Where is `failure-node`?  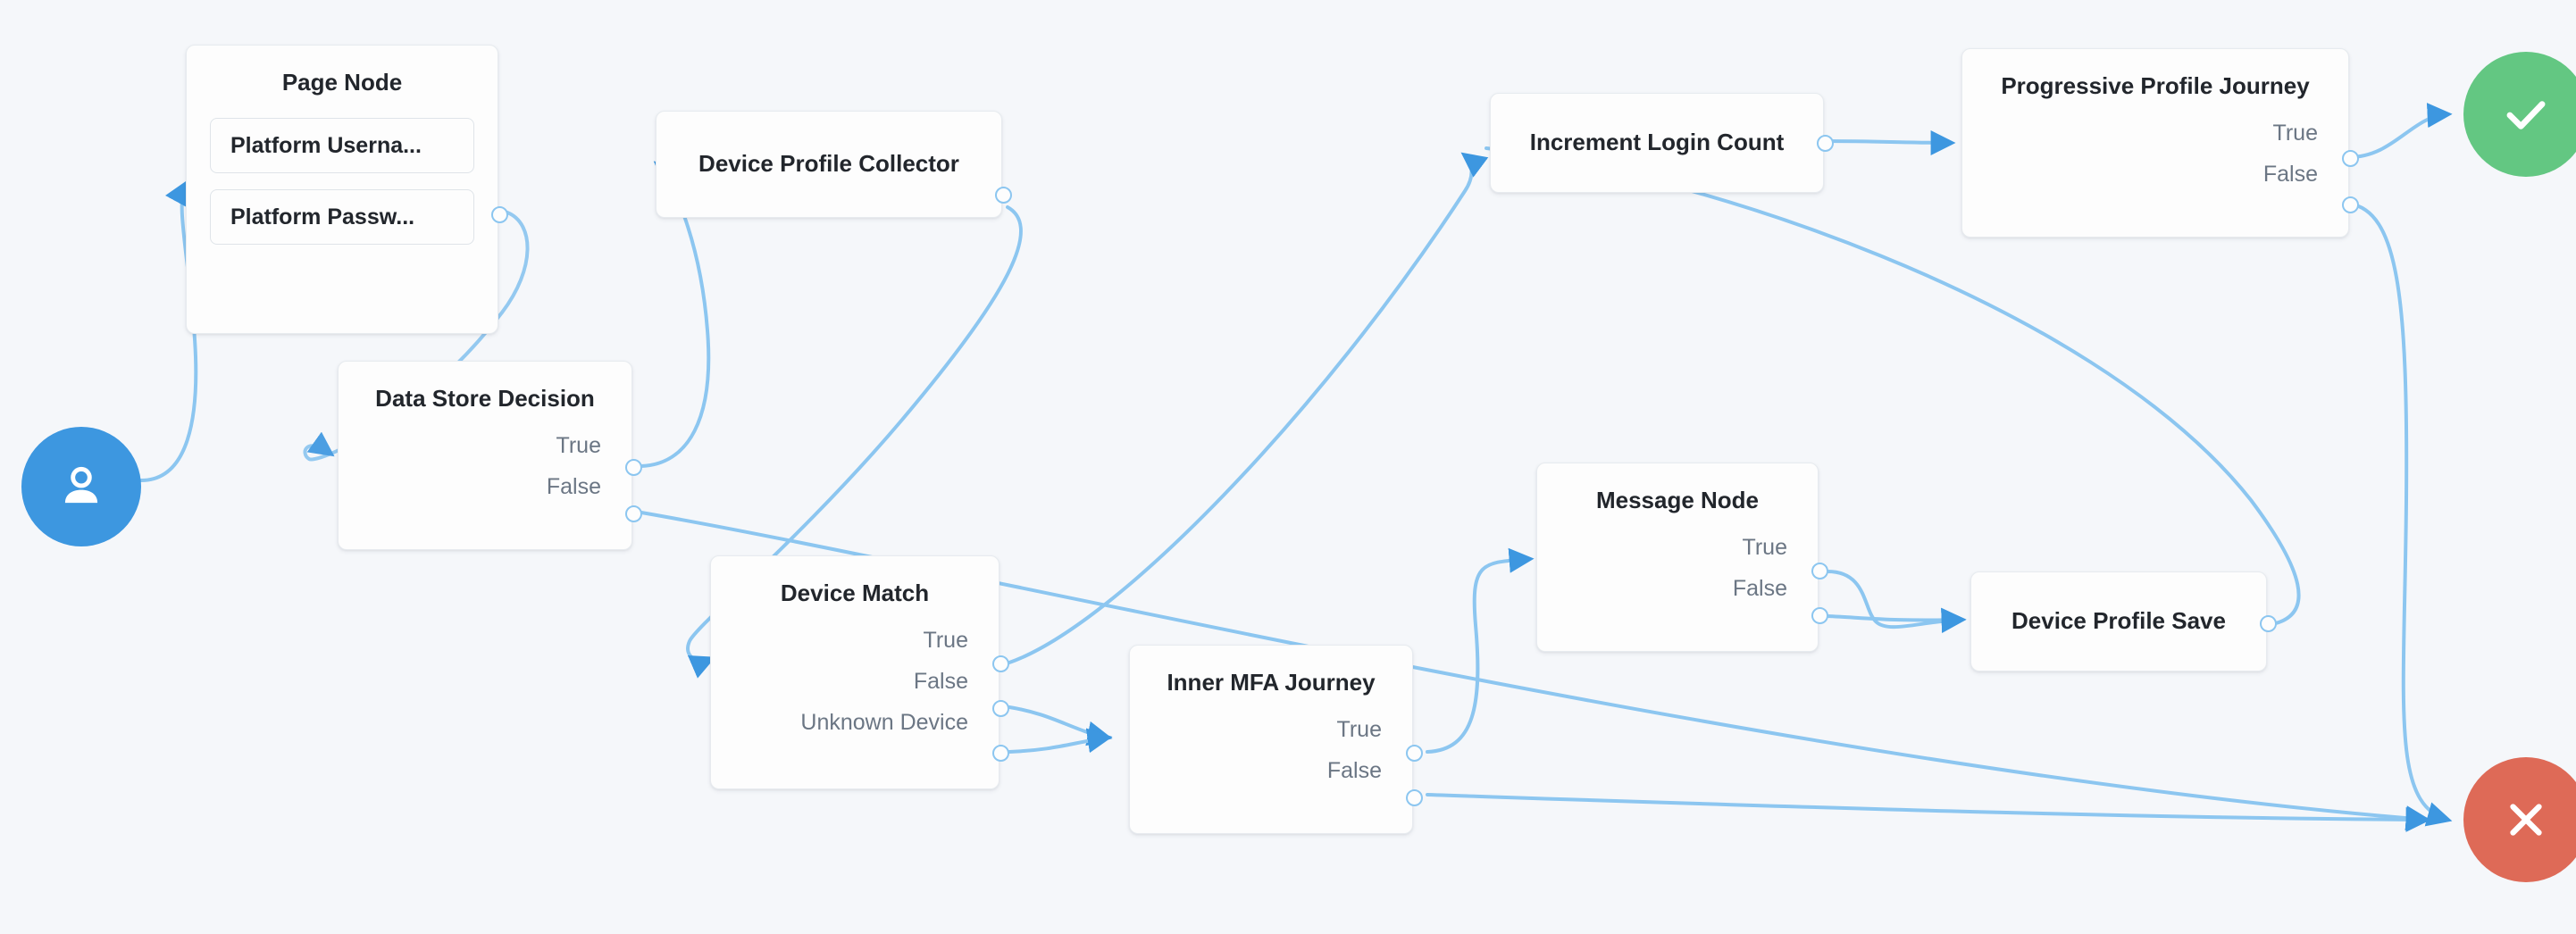 failure-node is located at coordinates (2520, 819).